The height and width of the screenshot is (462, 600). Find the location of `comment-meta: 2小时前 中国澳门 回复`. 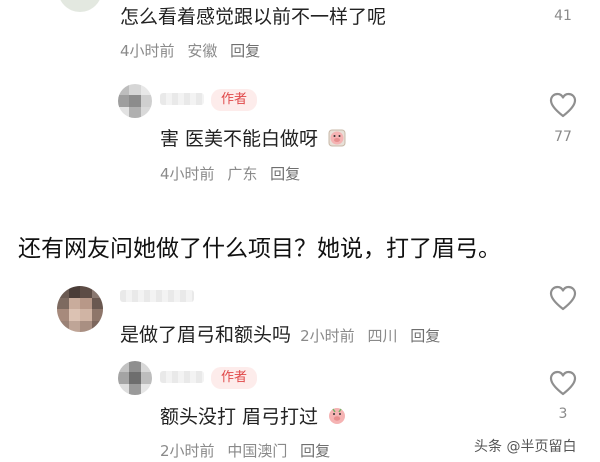

comment-meta: 2小时前 中国澳门 回复 is located at coordinates (249, 450).